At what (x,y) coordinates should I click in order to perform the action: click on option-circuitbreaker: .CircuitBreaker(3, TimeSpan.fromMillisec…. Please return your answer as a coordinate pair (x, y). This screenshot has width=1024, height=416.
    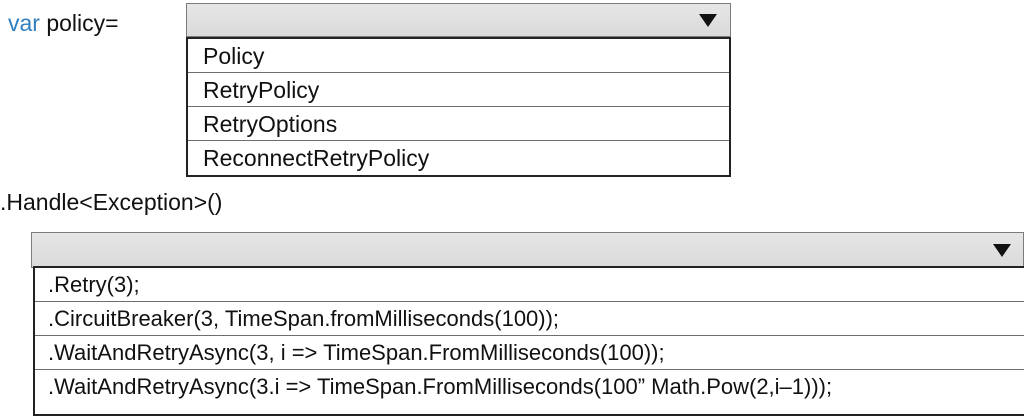
    Looking at the image, I should click on (529, 319).